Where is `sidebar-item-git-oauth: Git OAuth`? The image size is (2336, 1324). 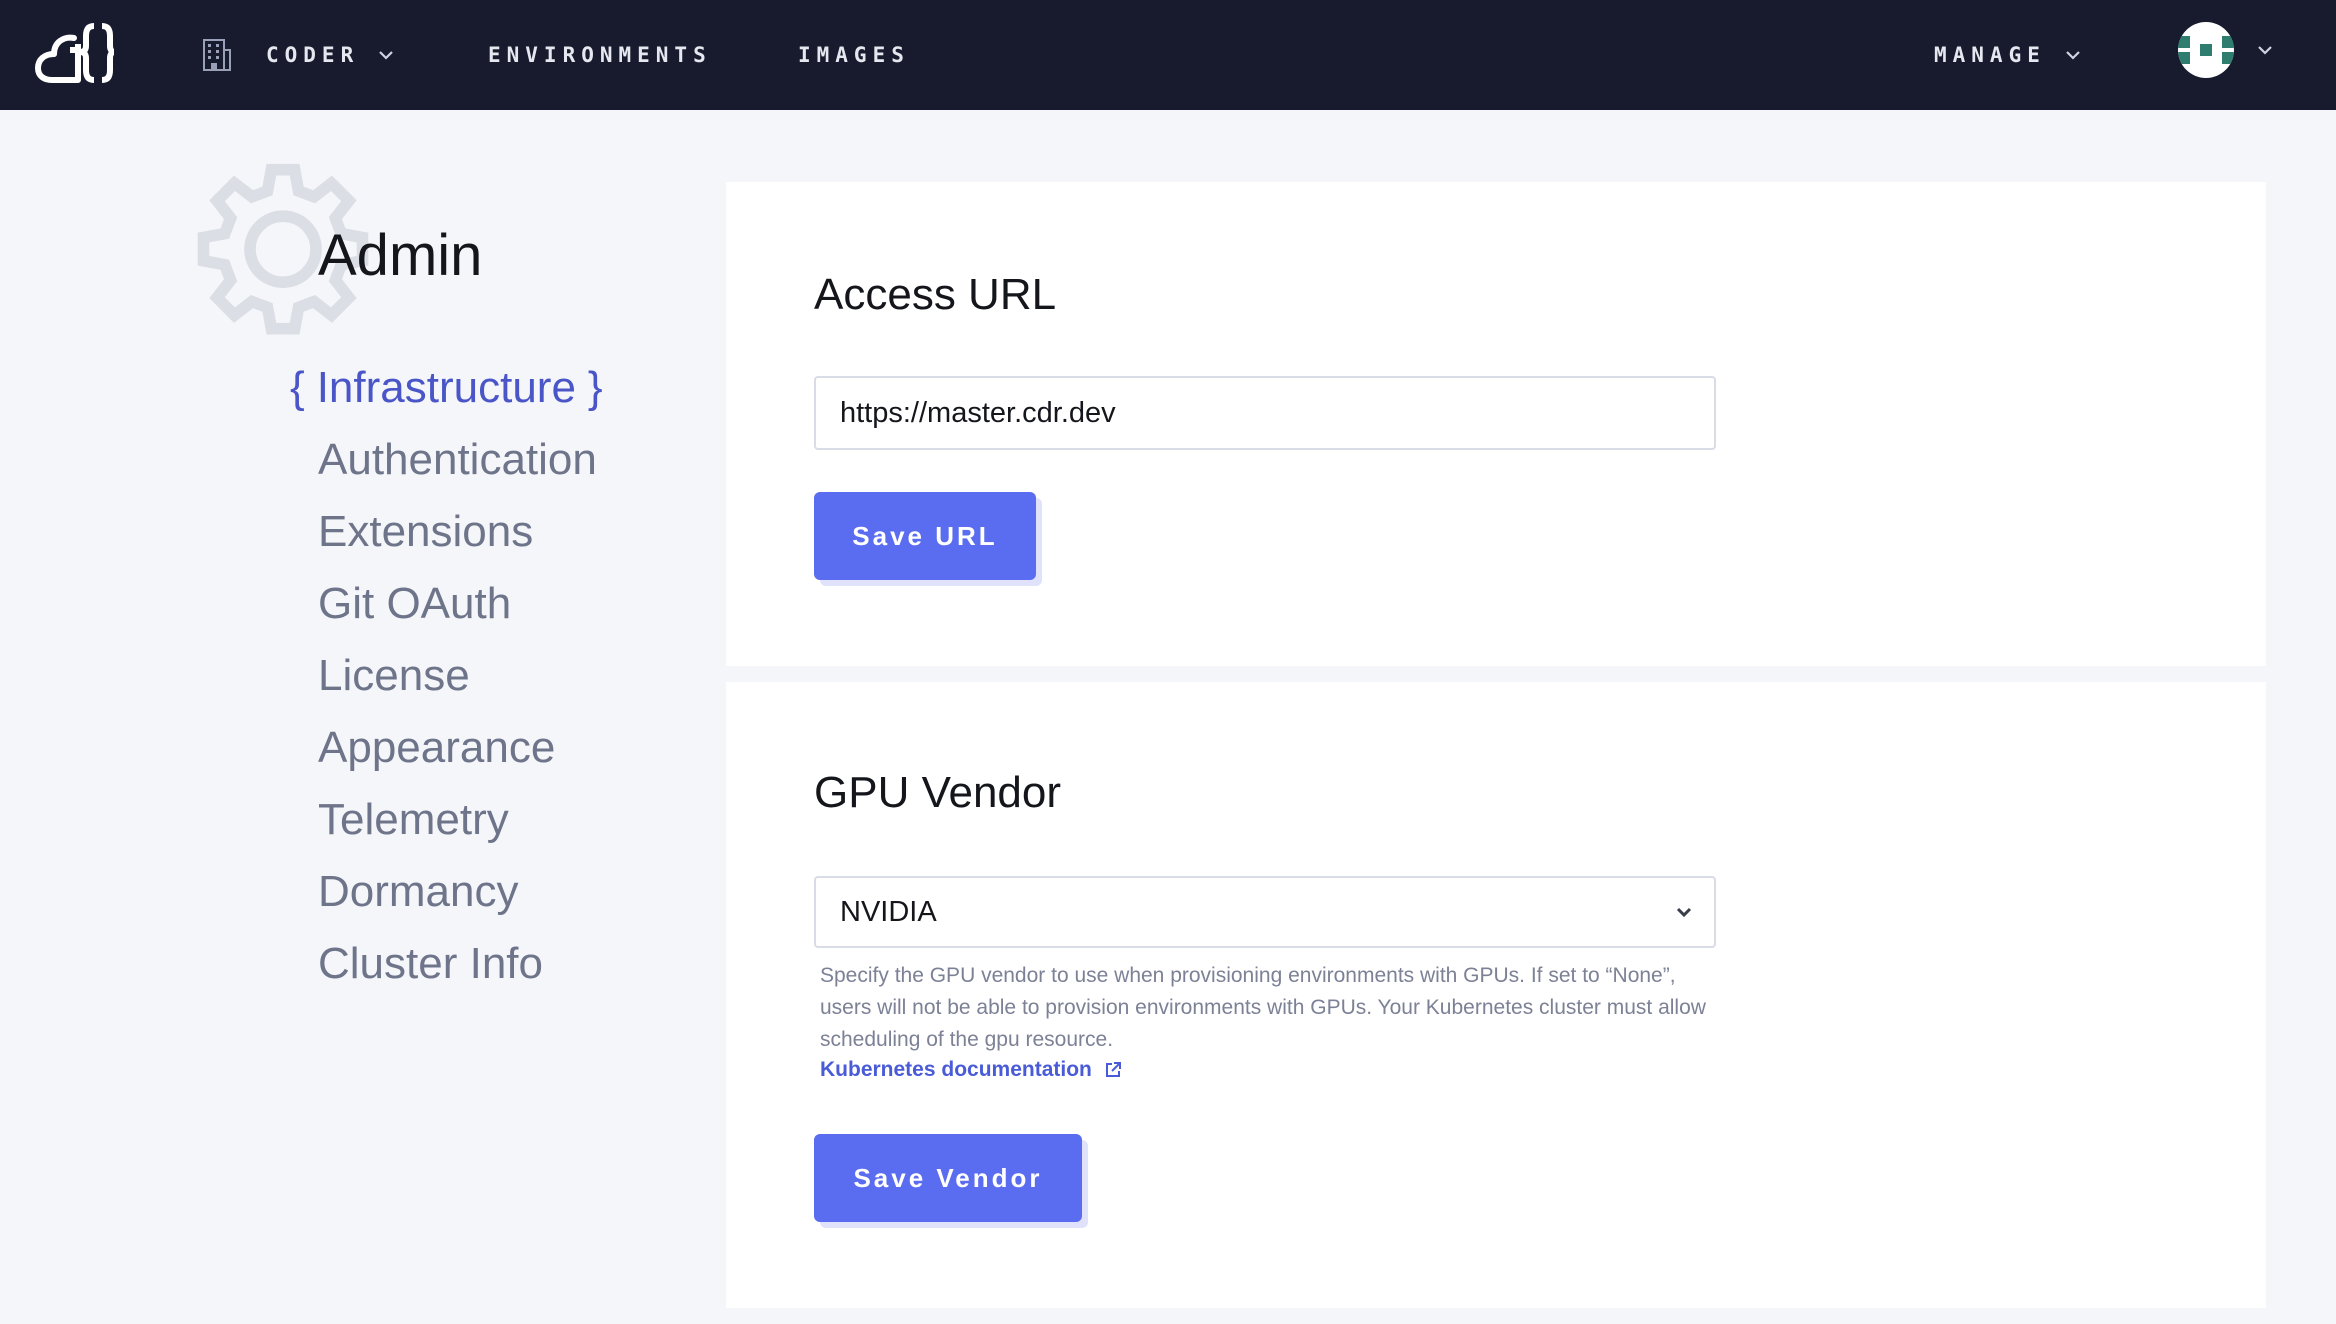
sidebar-item-git-oauth: Git OAuth is located at coordinates (446, 604).